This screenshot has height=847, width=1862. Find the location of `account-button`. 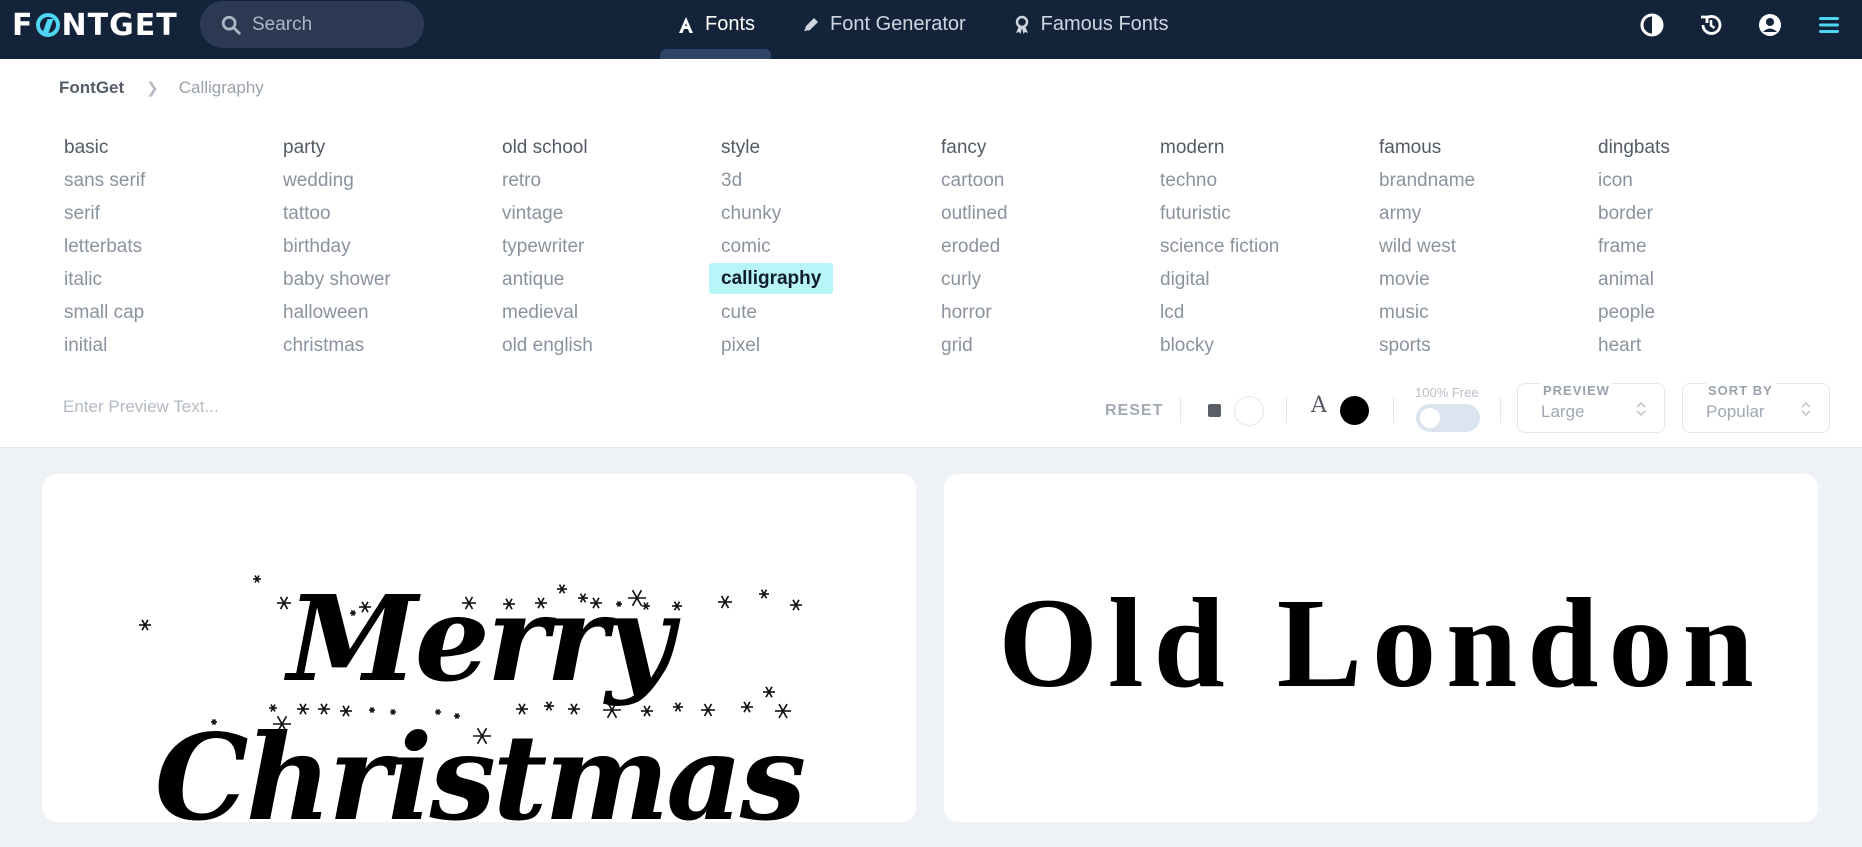

account-button is located at coordinates (1770, 25).